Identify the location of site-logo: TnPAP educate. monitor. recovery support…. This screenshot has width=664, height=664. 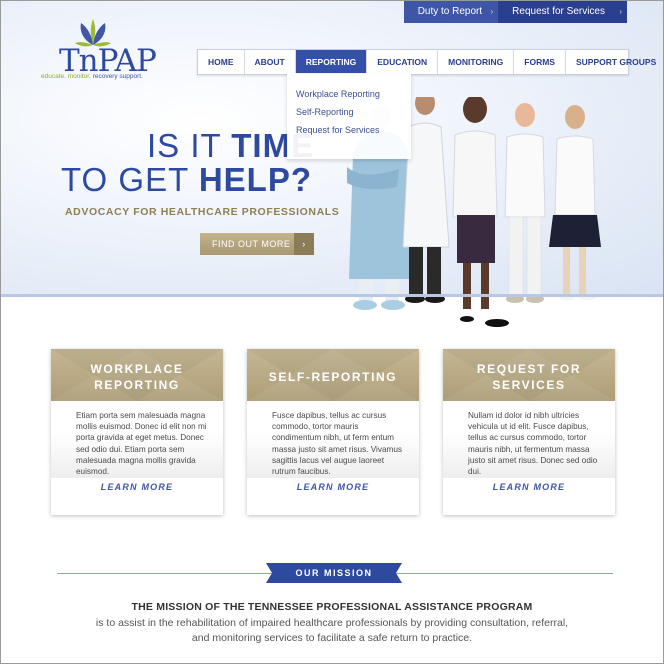
(109, 52).